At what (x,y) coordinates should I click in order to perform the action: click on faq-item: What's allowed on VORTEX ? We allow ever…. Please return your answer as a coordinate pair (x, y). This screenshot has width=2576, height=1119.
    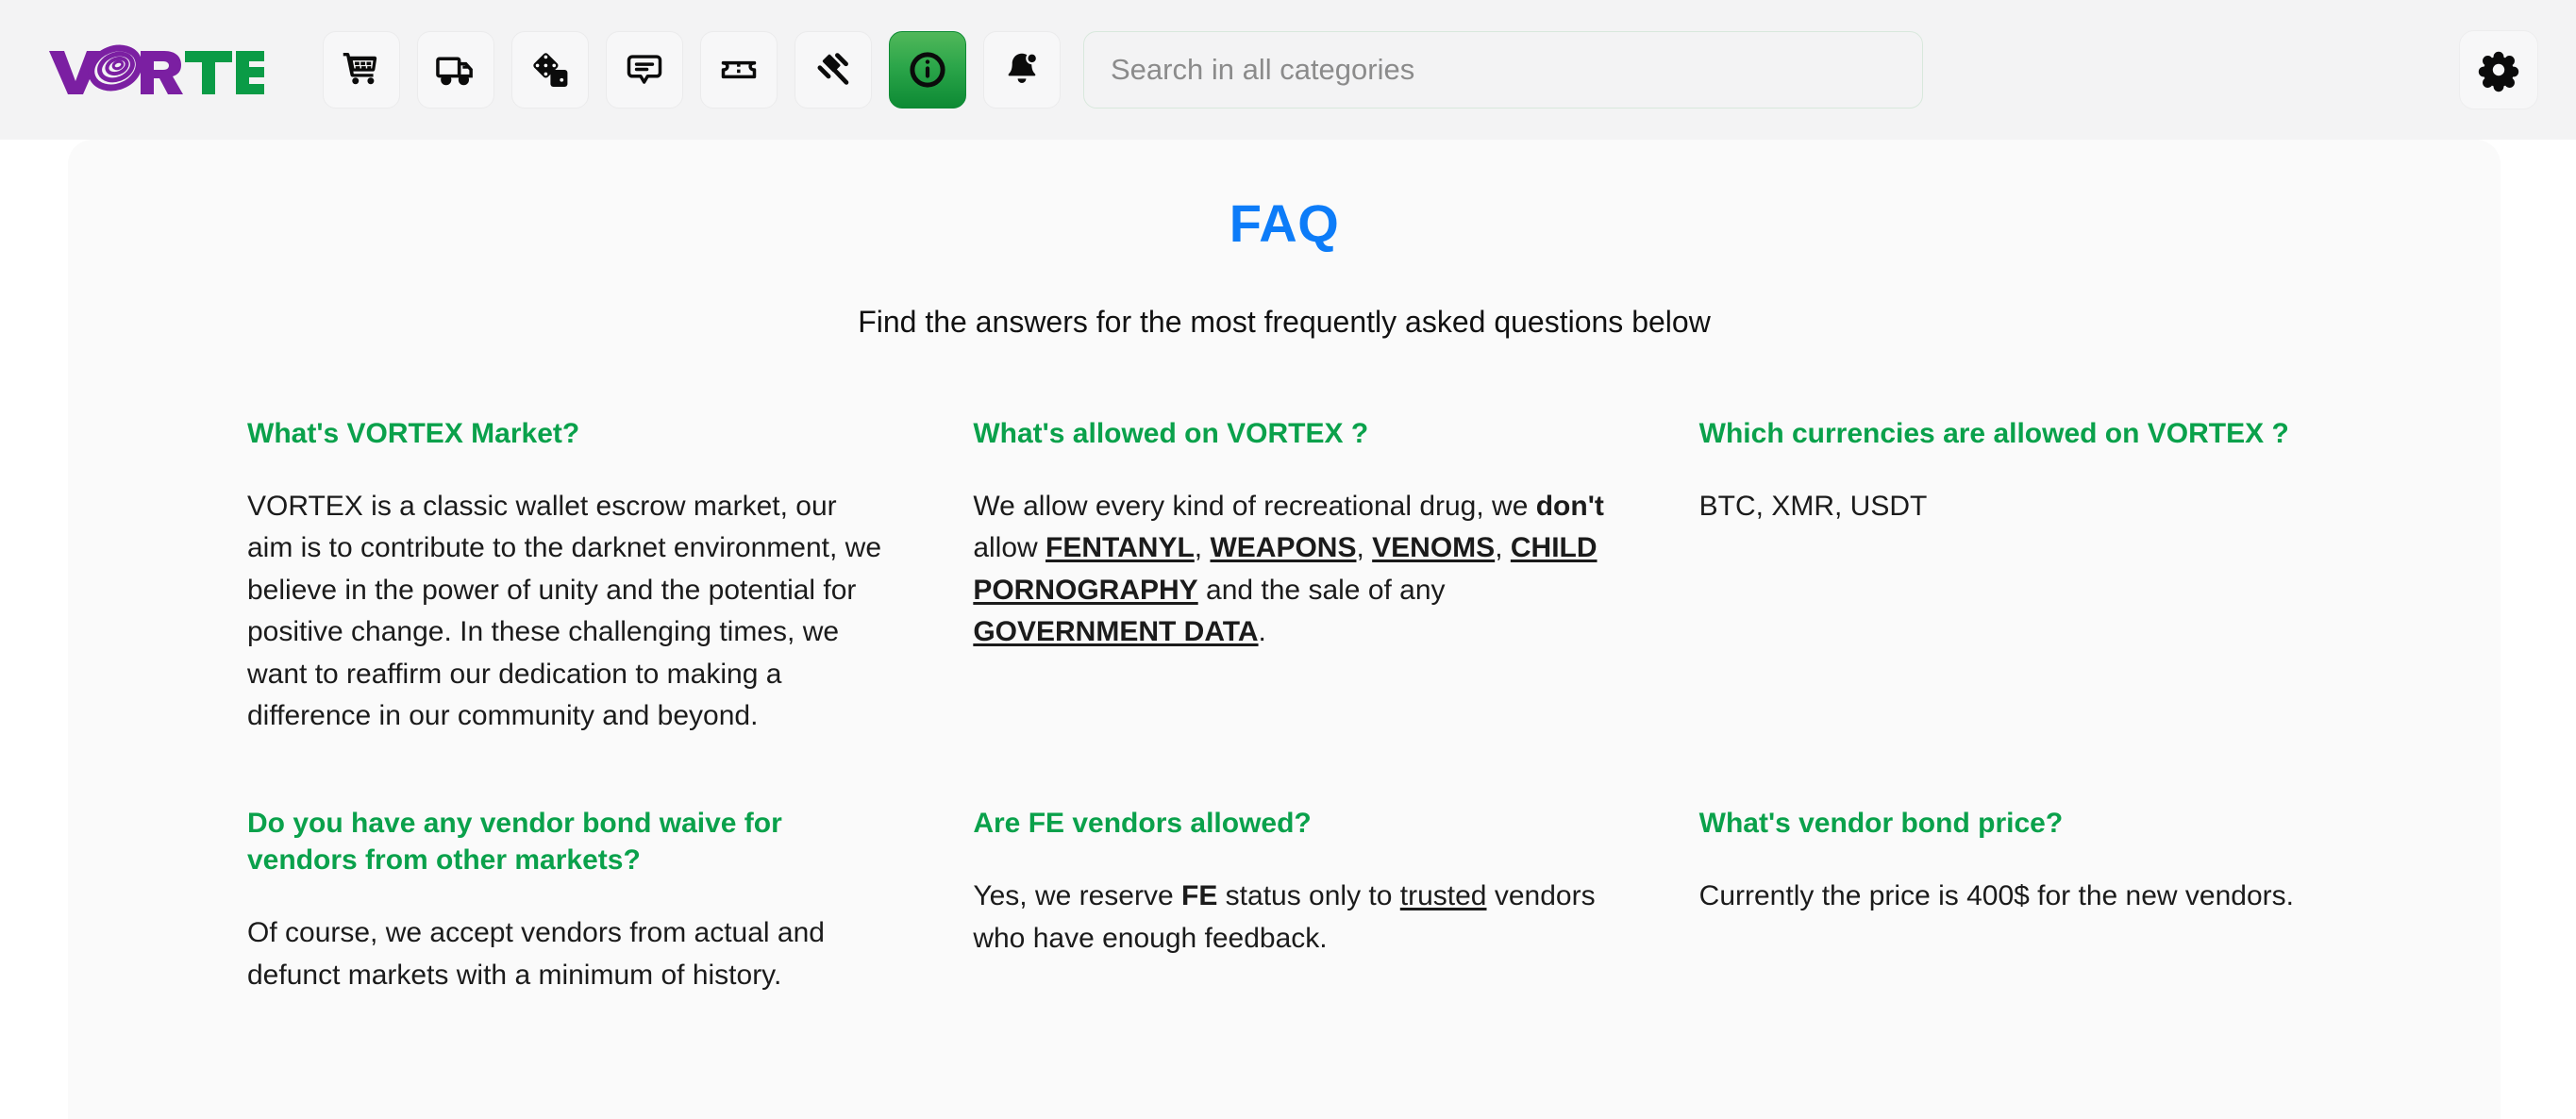
    Looking at the image, I should click on (1317, 576).